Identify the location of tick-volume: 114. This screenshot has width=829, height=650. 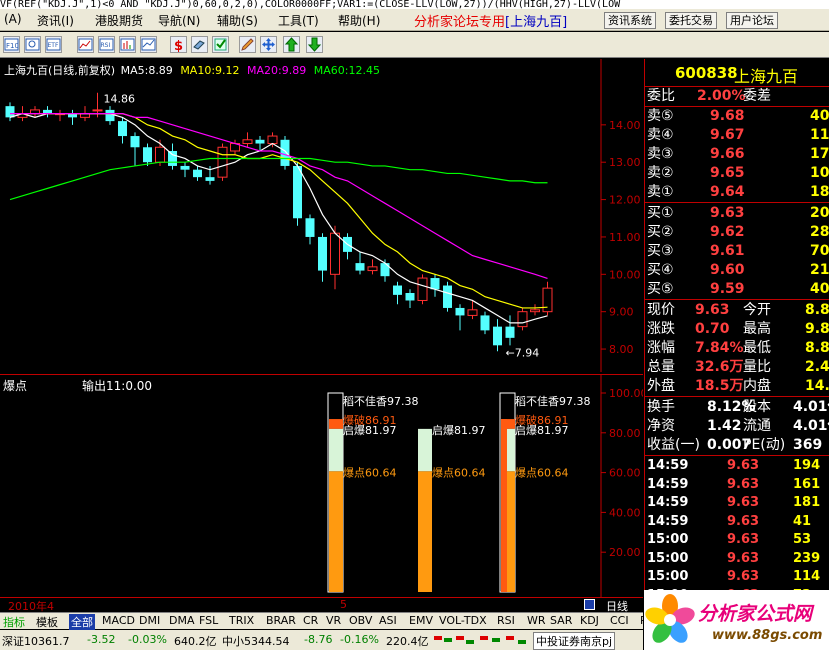
(807, 576).